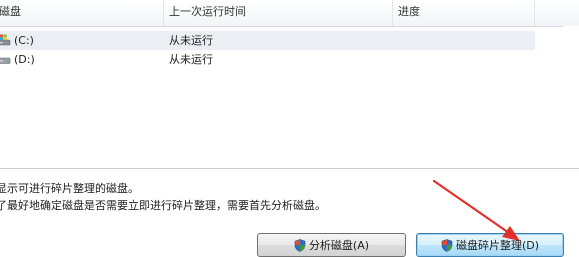 This screenshot has height=257, width=579. What do you see at coordinates (24, 59) in the screenshot?
I see `disk-name: (D:)` at bounding box center [24, 59].